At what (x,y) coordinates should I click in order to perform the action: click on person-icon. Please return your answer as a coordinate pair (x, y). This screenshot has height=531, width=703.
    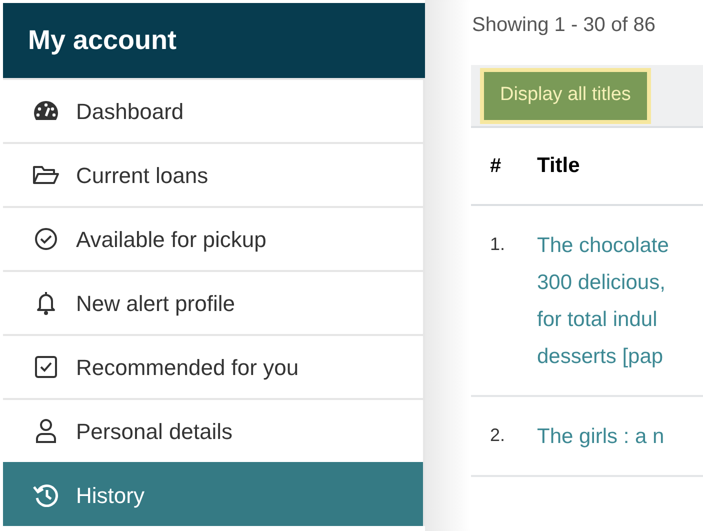
    Looking at the image, I should click on (46, 431).